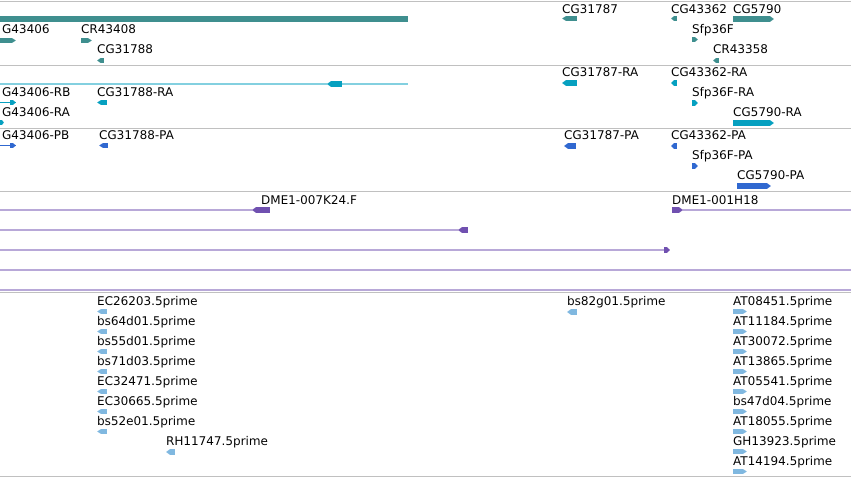  Describe the element at coordinates (147, 301) in the screenshot. I see `feature-label: EC26203.5prime` at that location.